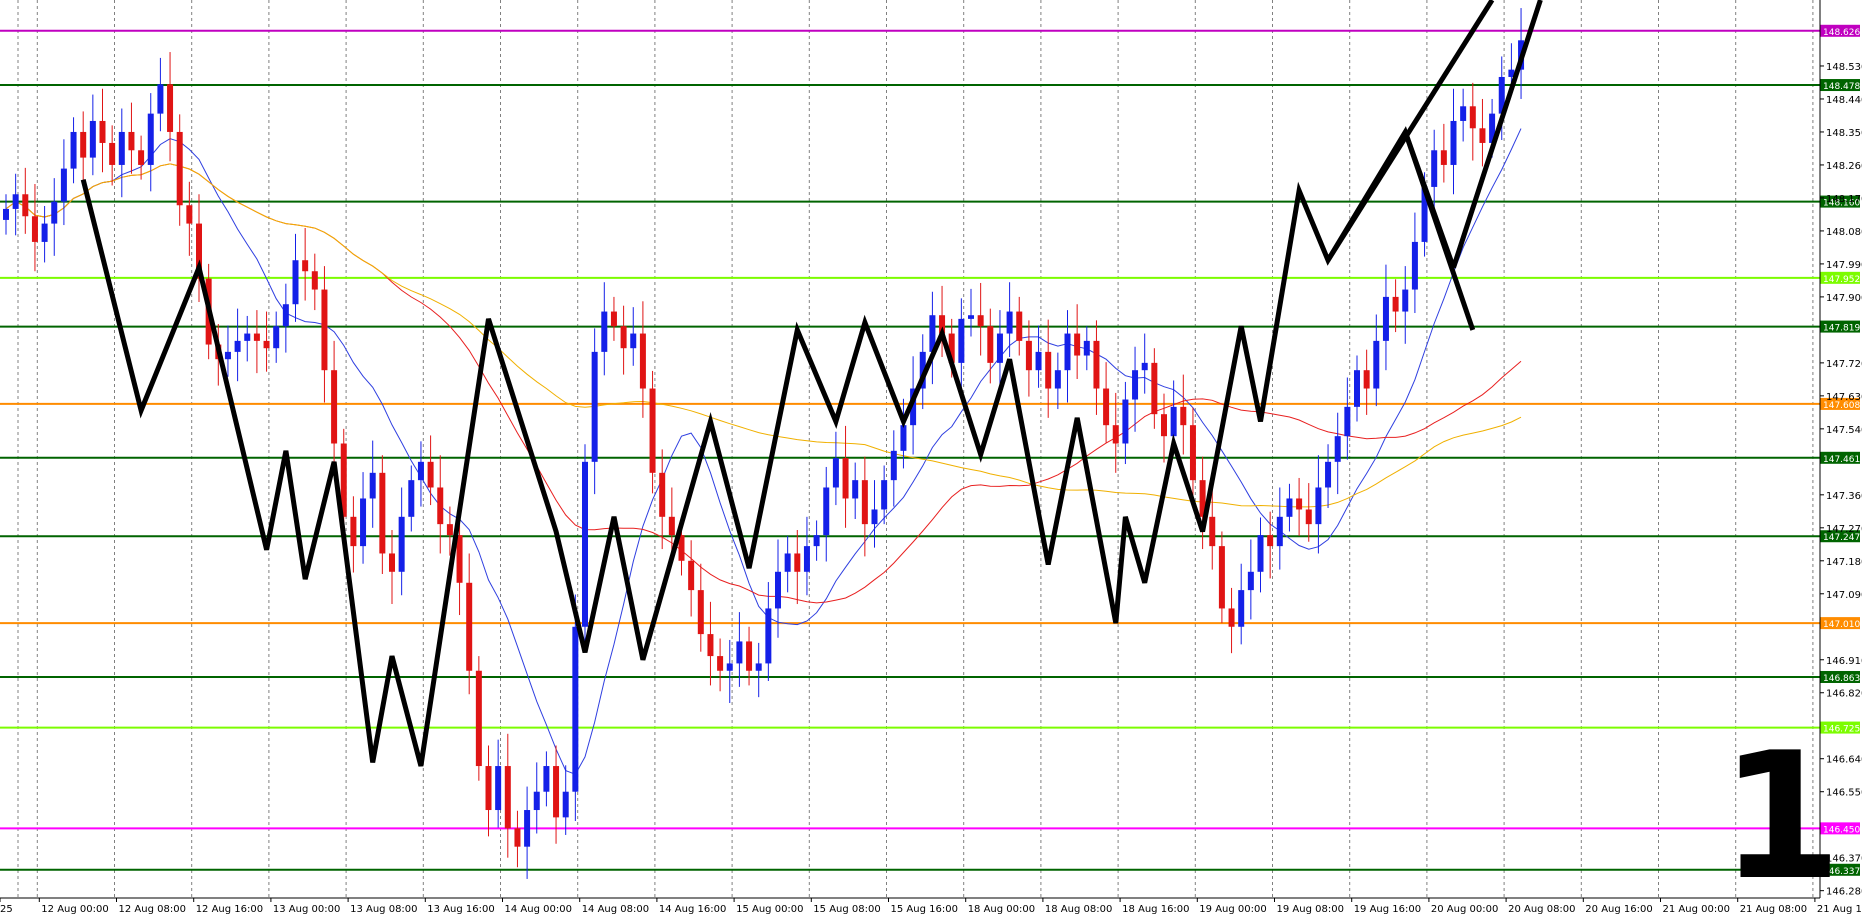  Describe the element at coordinates (1844, 529) in the screenshot. I see `price-tick-label: 147.270` at that location.